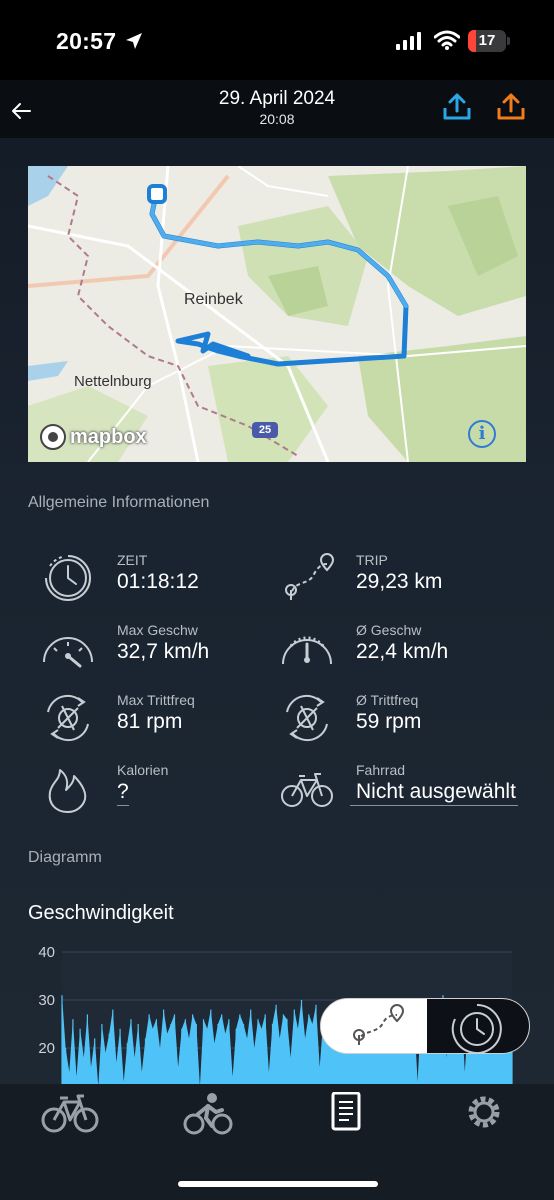  What do you see at coordinates (65, 857) in the screenshot?
I see `section-title-diagram: Diagramm` at bounding box center [65, 857].